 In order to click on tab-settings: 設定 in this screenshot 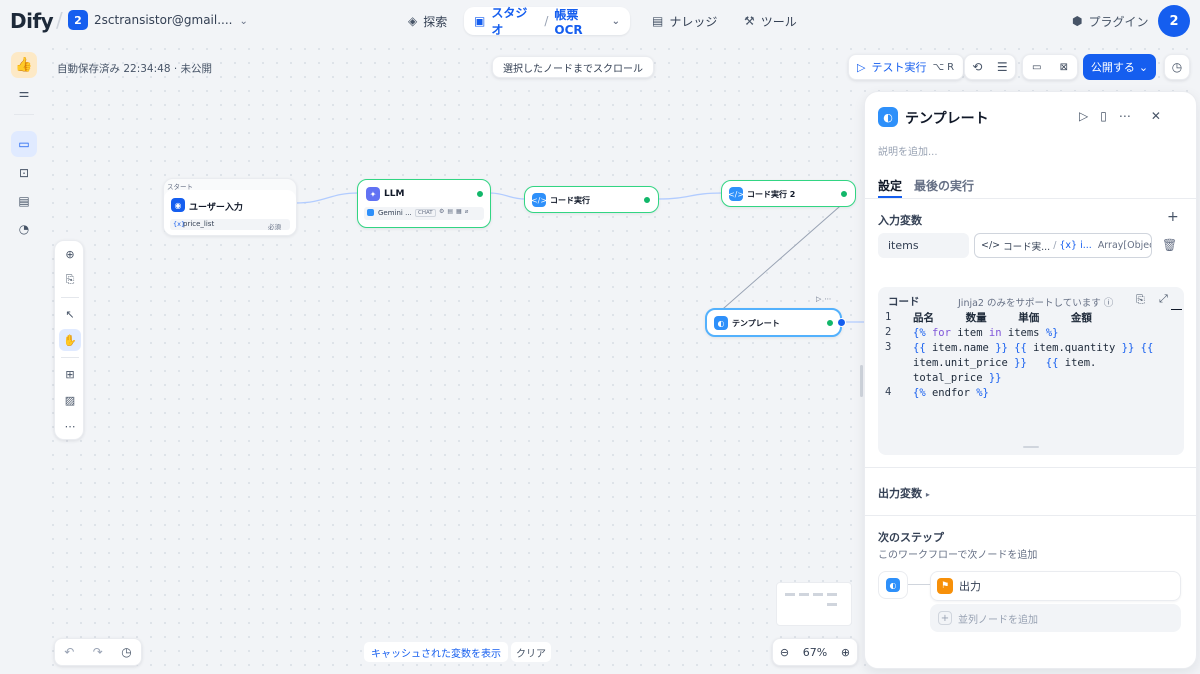, I will do `click(890, 185)`.